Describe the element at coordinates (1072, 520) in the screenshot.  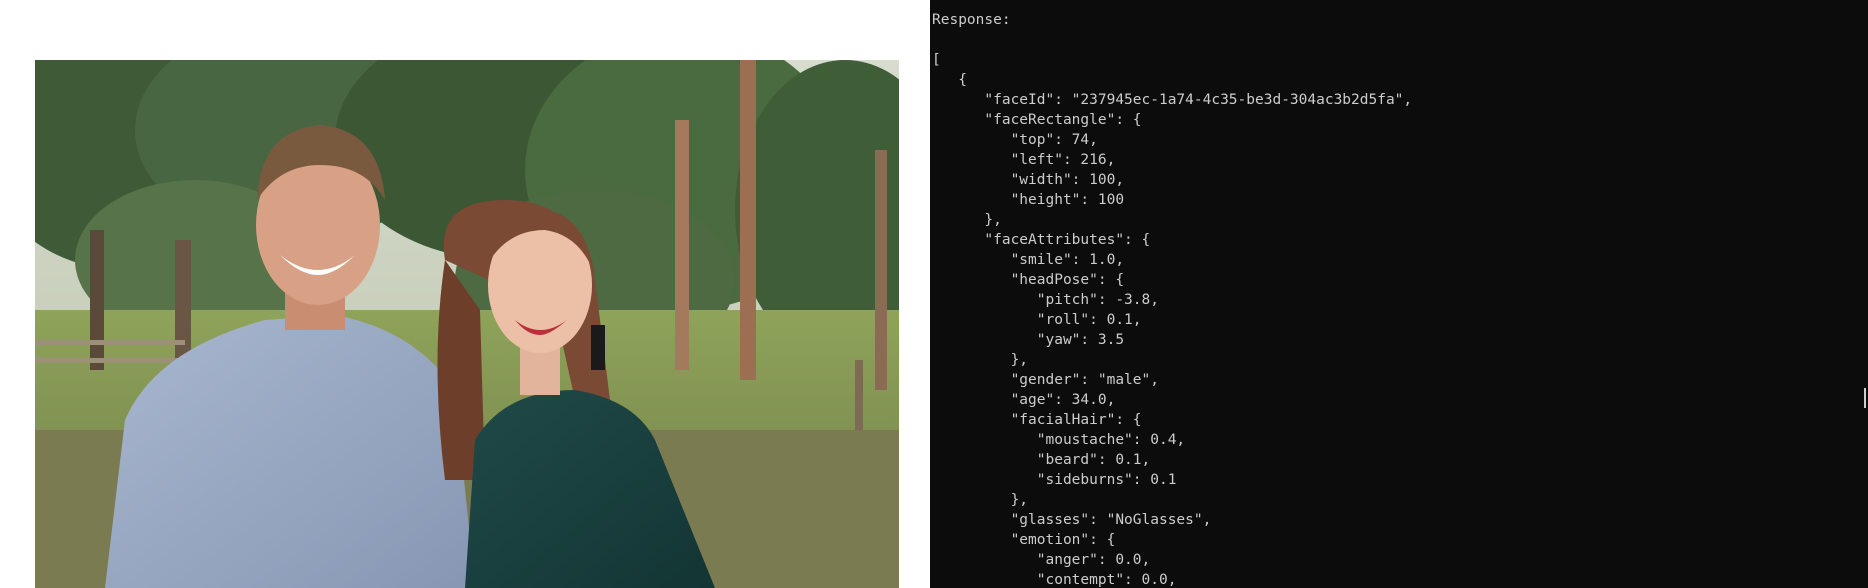
I see `console-line: "glasses": "NoGlasses",` at that location.